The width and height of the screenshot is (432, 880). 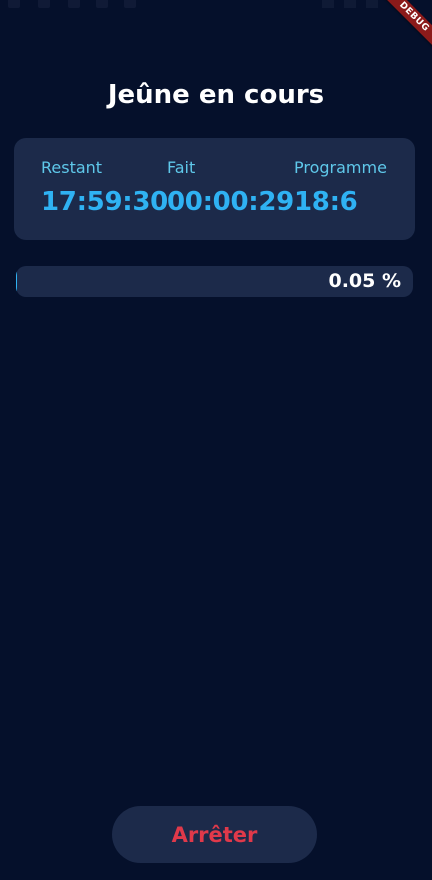 I want to click on stat-done: Fait 00:00:29, so click(x=230, y=187).